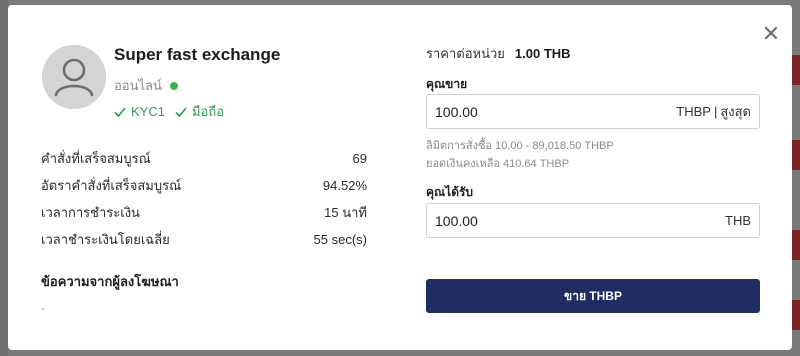 The height and width of the screenshot is (356, 800). What do you see at coordinates (204, 185) in the screenshot?
I see `stat-row: อัตราคำสั่งที่เสร็จสมบูรณ์ 94.52%` at bounding box center [204, 185].